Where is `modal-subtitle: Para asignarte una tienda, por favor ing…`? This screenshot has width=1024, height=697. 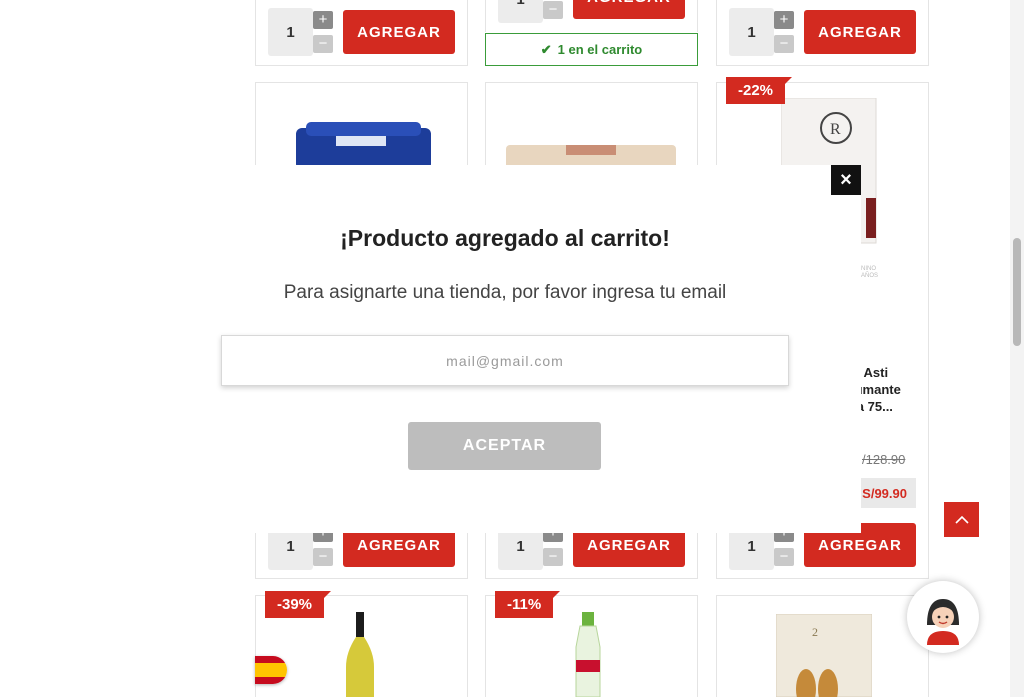 modal-subtitle: Para asignarte una tienda, por favor ing… is located at coordinates (505, 292).